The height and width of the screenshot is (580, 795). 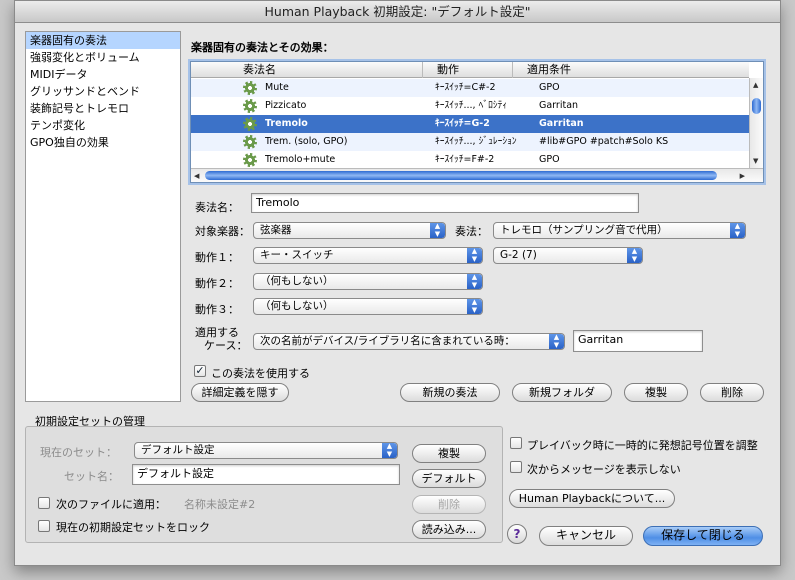 I want to click on action2-popup: （何もしない） ▲ ▼, so click(x=368, y=281).